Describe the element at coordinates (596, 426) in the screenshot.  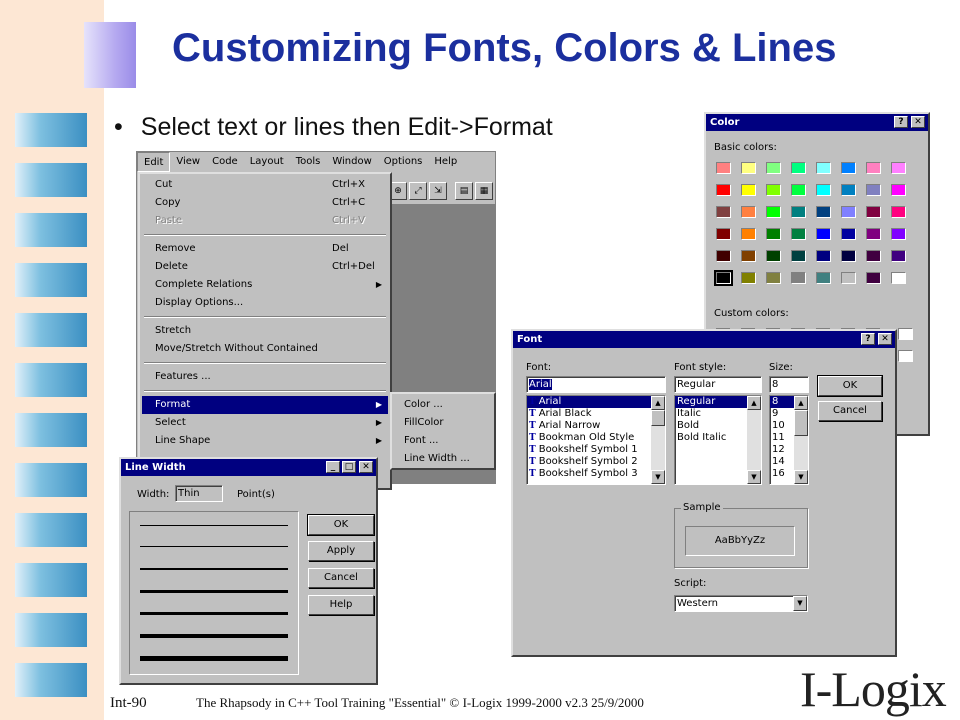
I see `list-item: T Arial Narrow` at that location.